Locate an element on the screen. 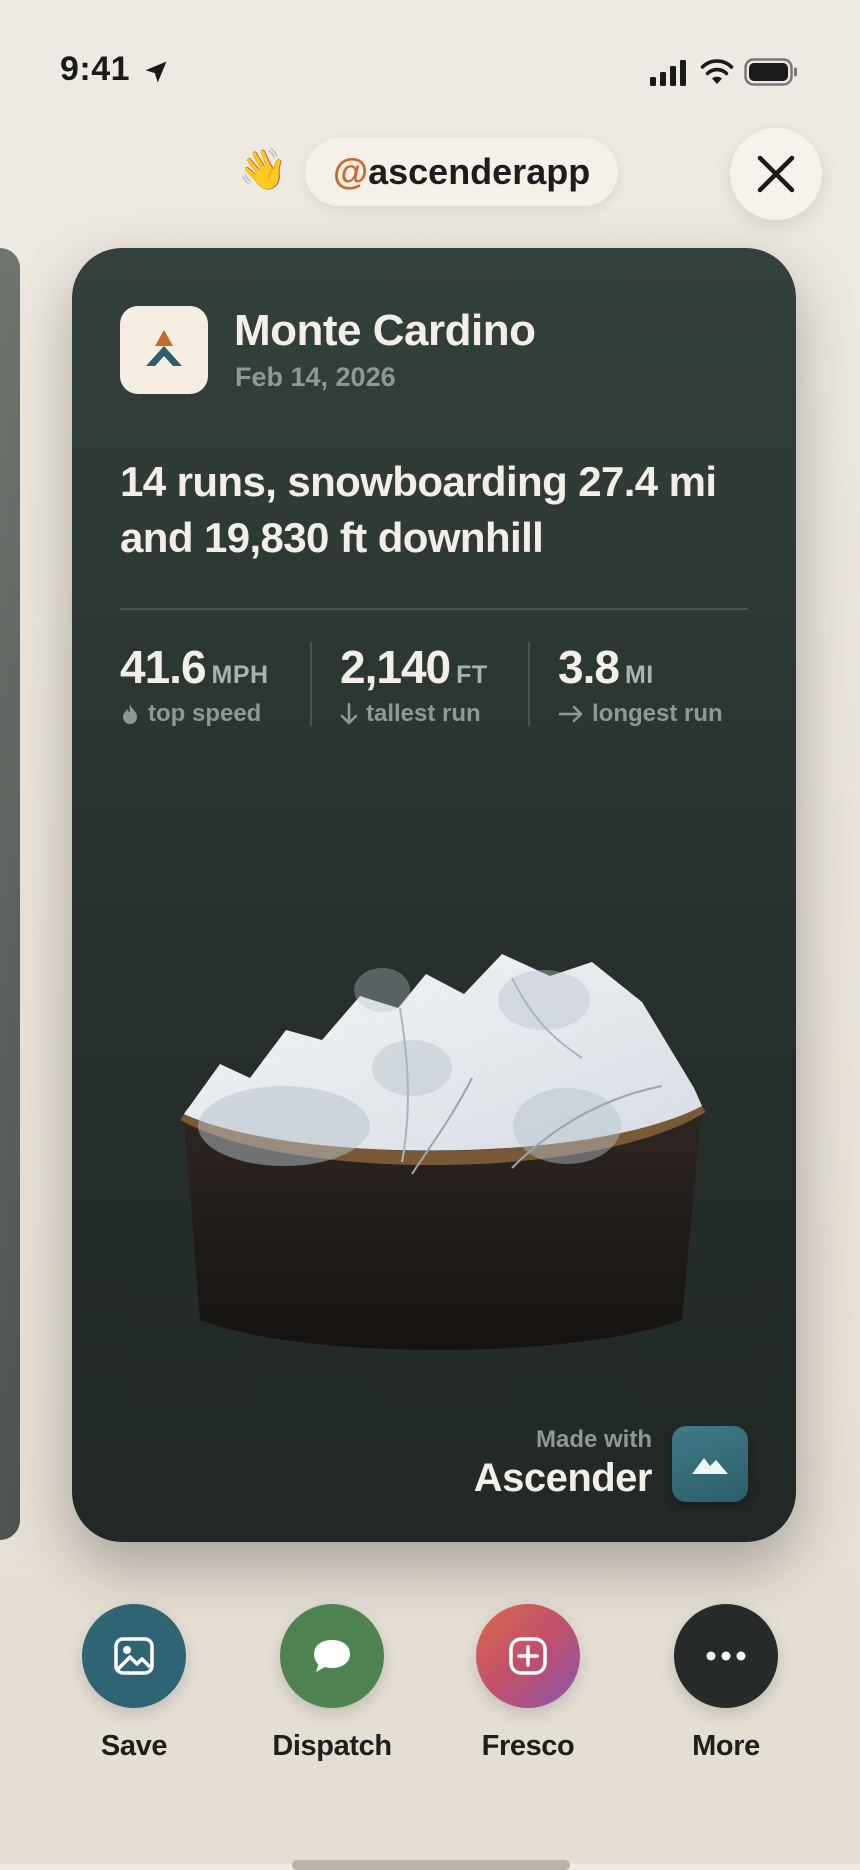 Image resolution: width=860 pixels, height=1870 pixels. save-button is located at coordinates (134, 1656).